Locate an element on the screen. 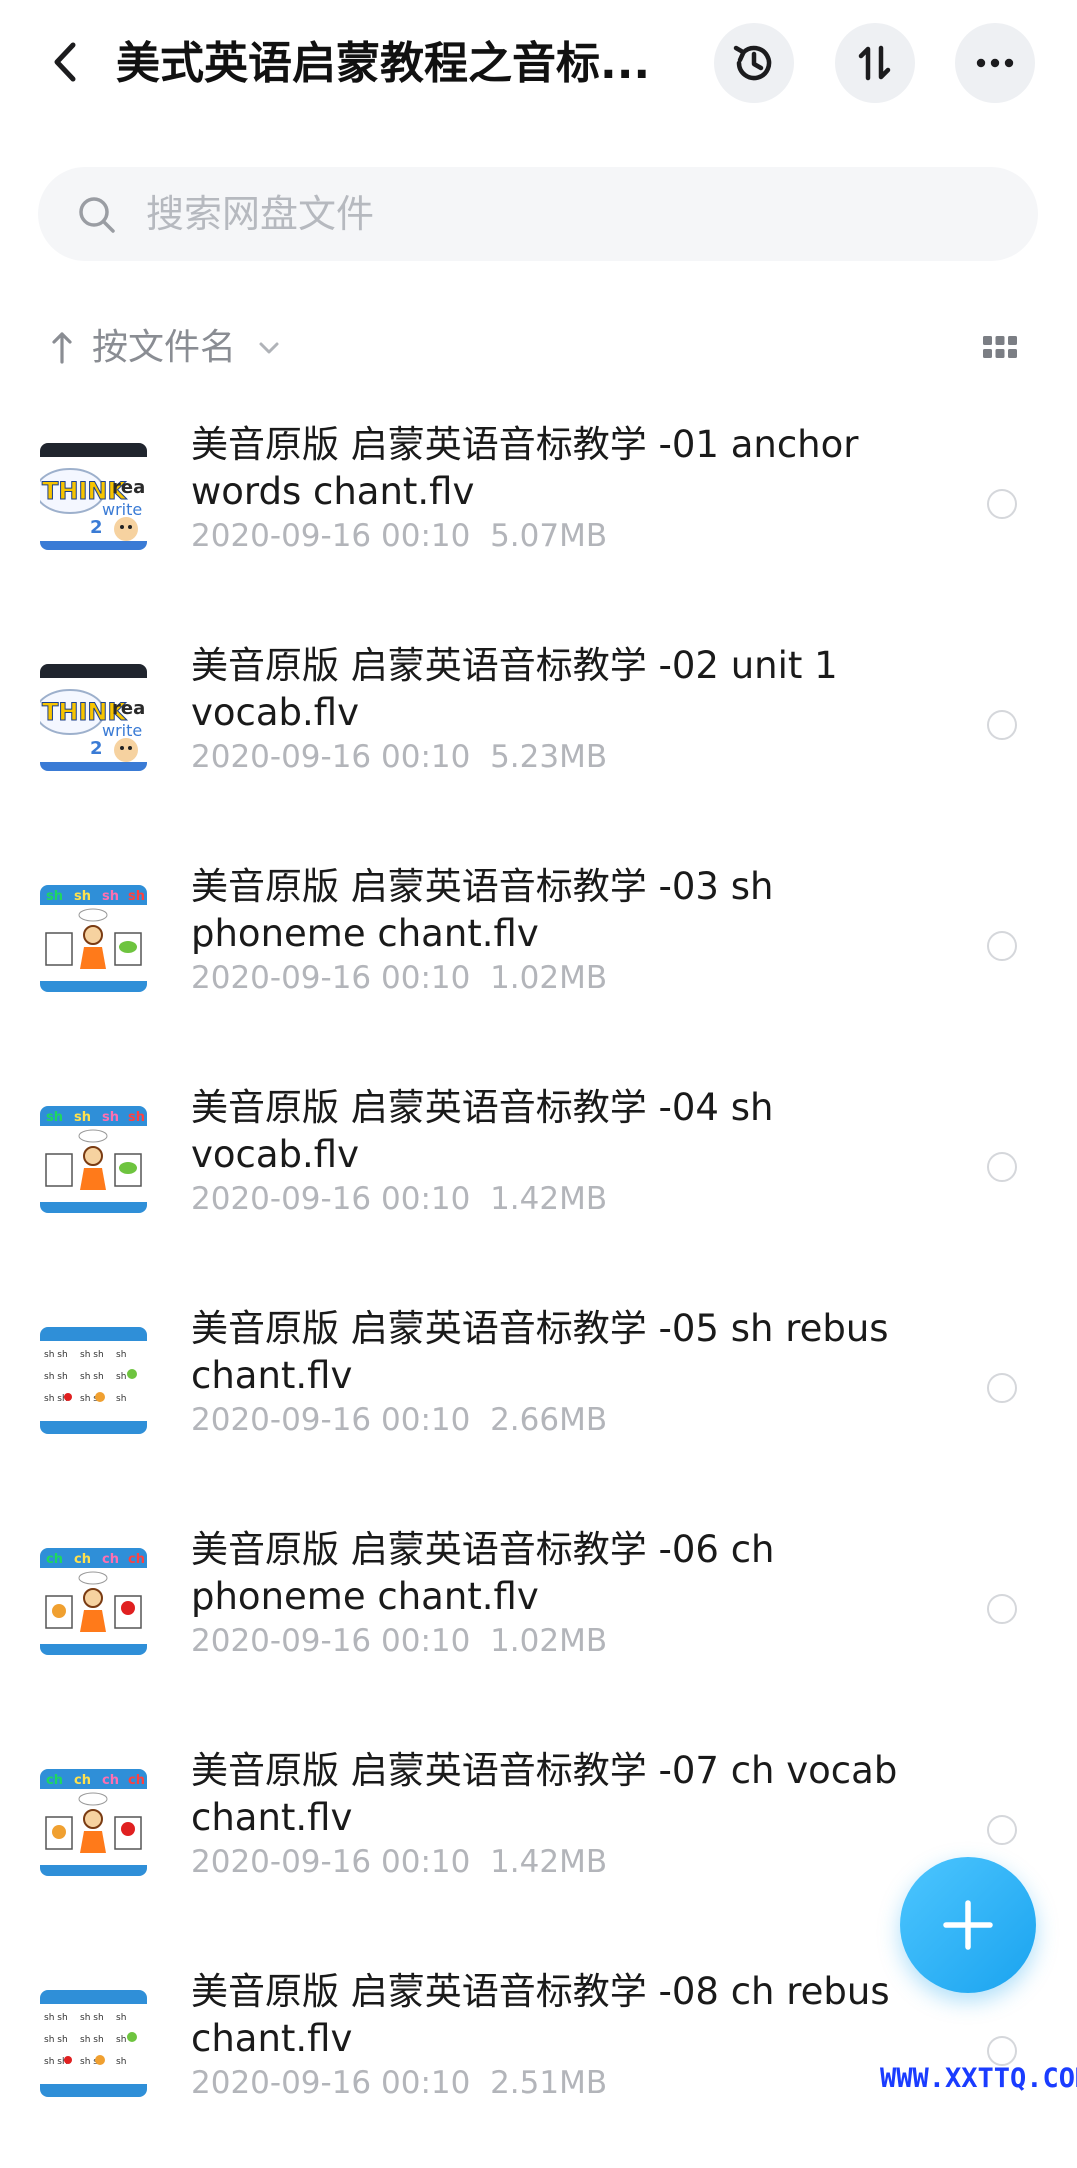  more-icon is located at coordinates (995, 63).